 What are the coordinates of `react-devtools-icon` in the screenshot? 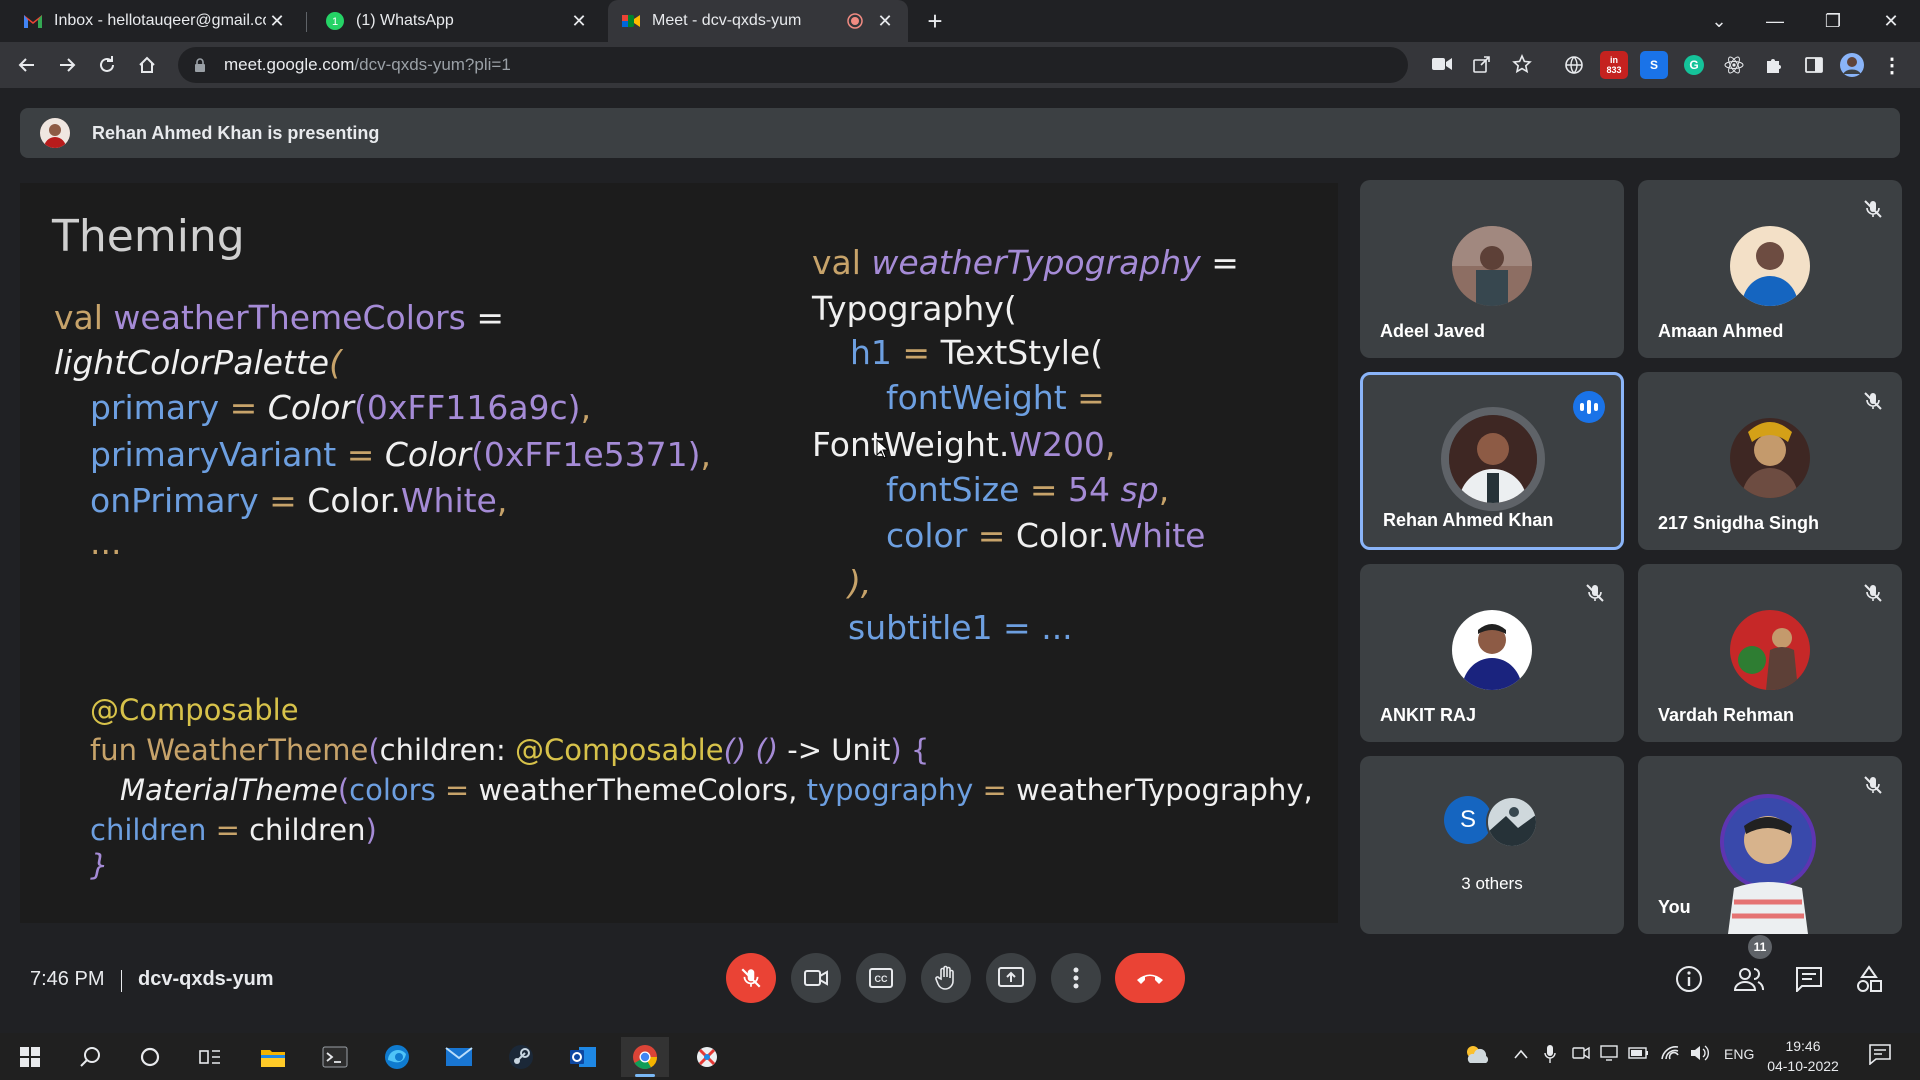 It's located at (1734, 65).